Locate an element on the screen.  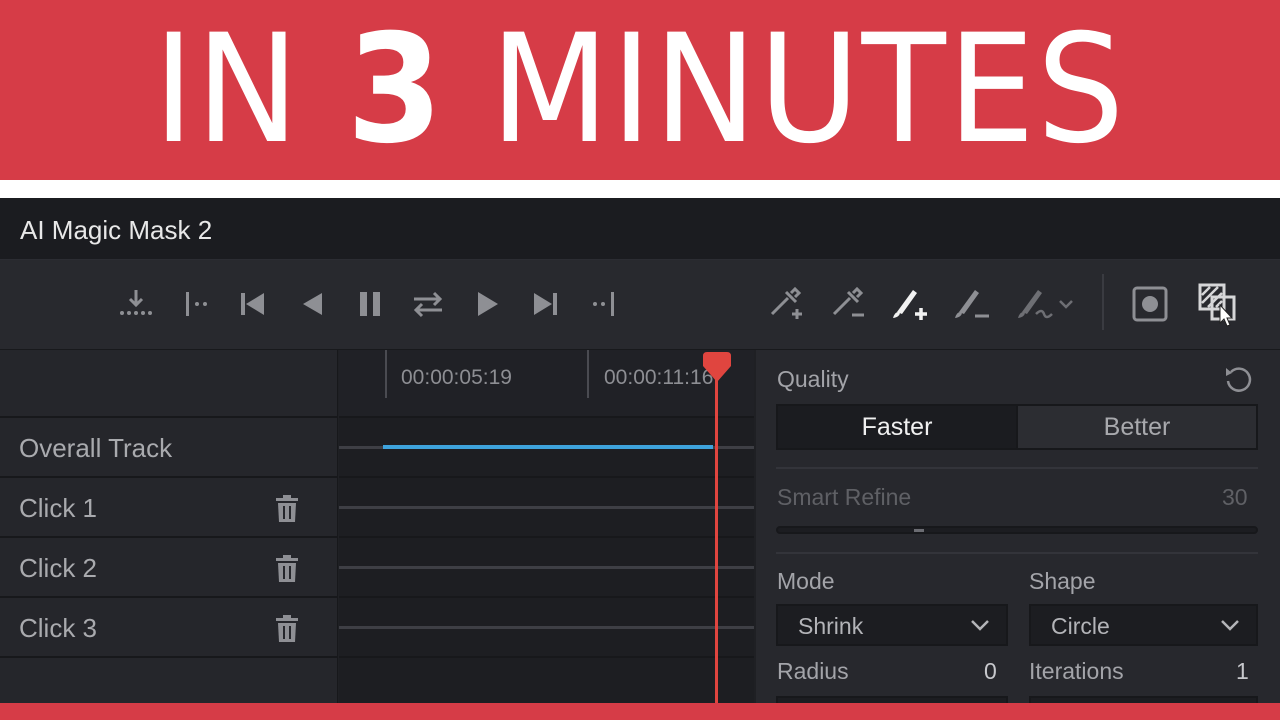
shape-dropdown: Circle is located at coordinates (1143, 625).